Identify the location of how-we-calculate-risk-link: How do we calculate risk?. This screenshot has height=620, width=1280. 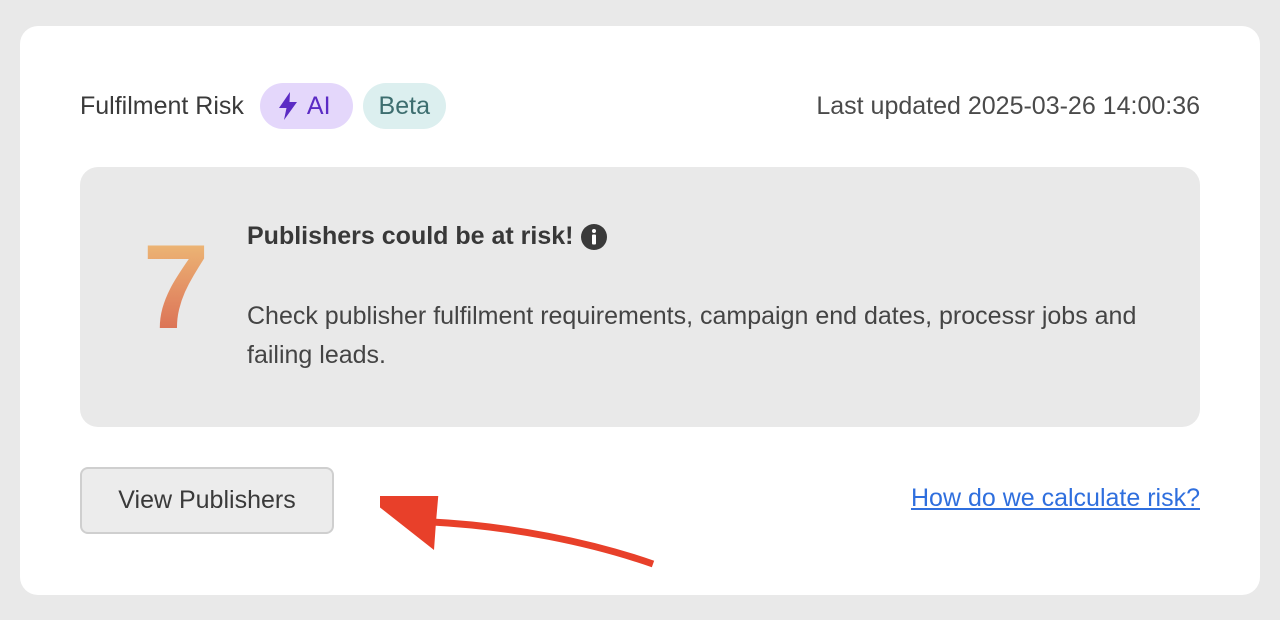
(1055, 498).